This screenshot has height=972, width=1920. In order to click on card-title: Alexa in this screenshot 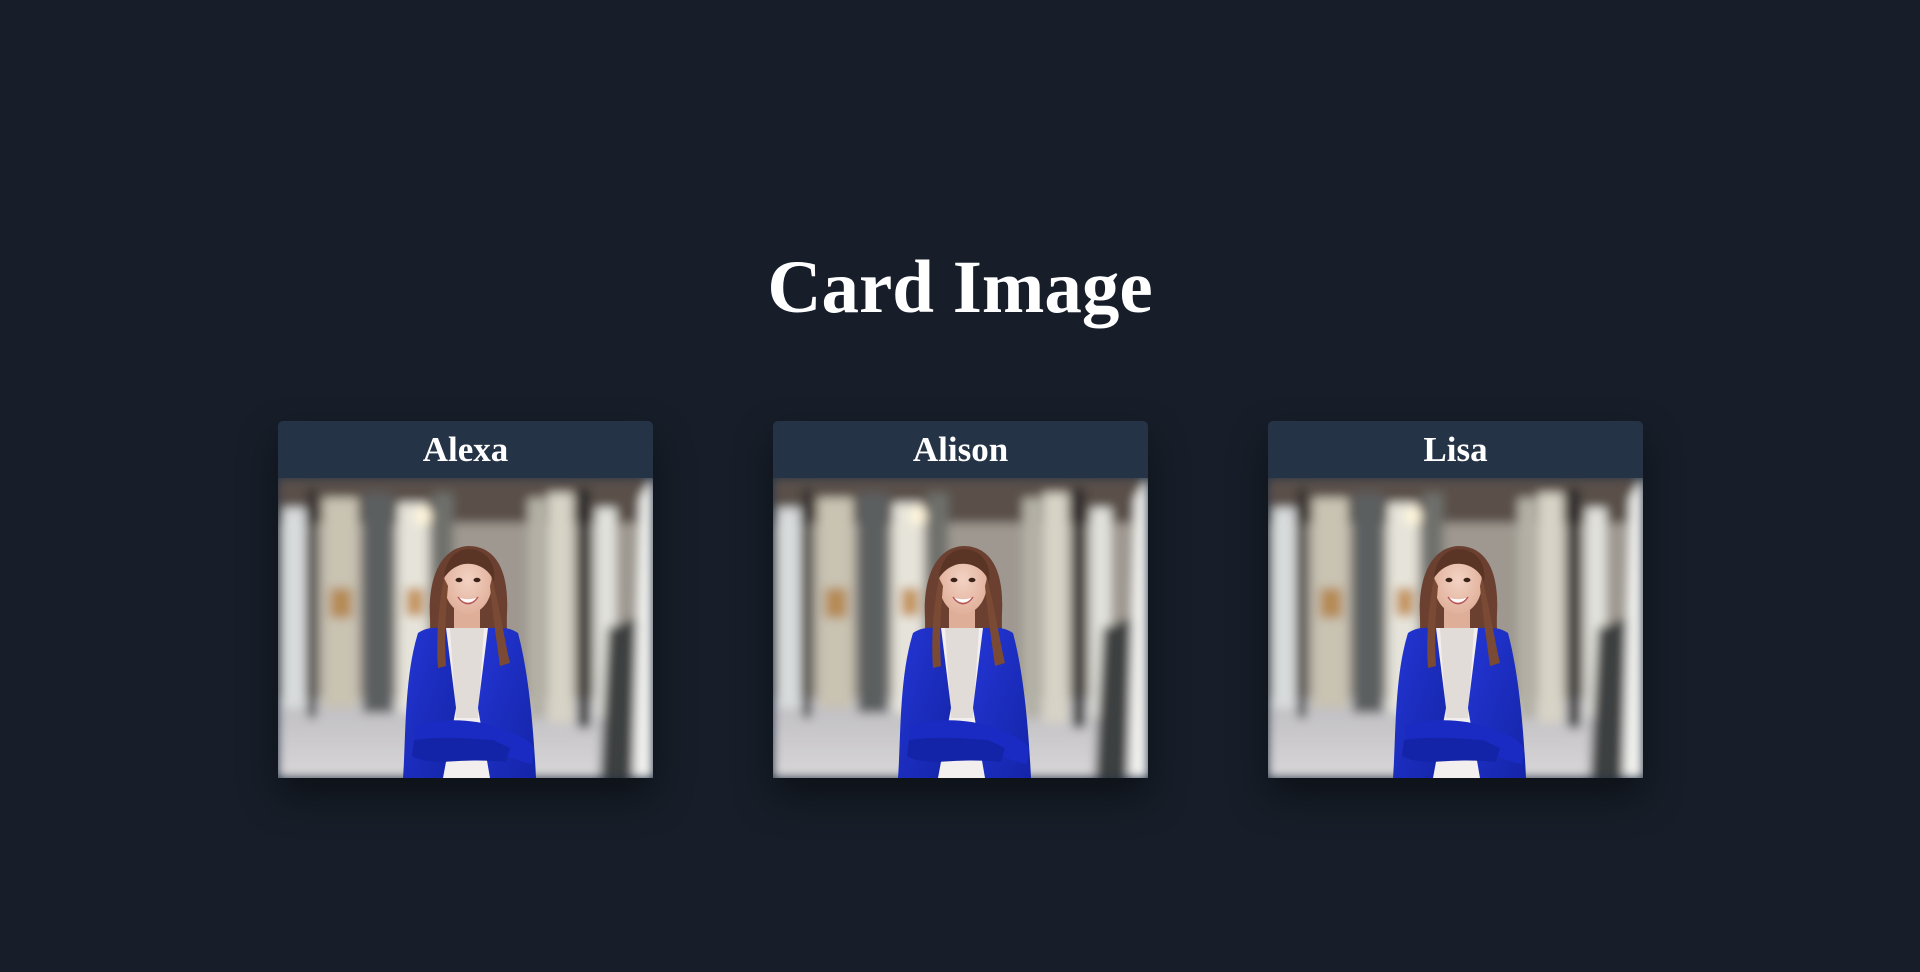, I will do `click(465, 449)`.